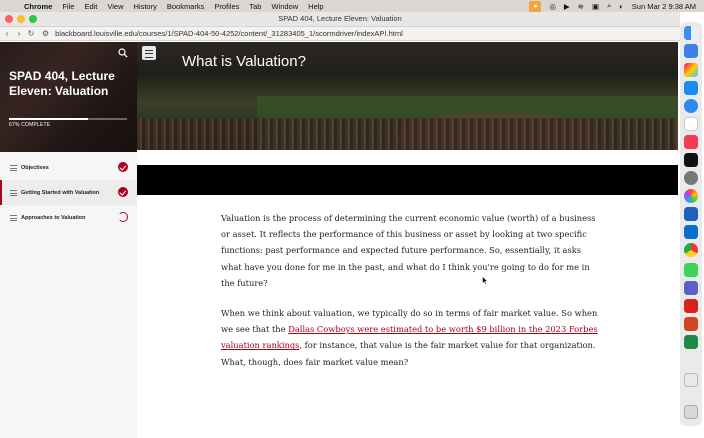 The image size is (704, 438). Describe the element at coordinates (115, 6) in the screenshot. I see `menu-view: View` at that location.